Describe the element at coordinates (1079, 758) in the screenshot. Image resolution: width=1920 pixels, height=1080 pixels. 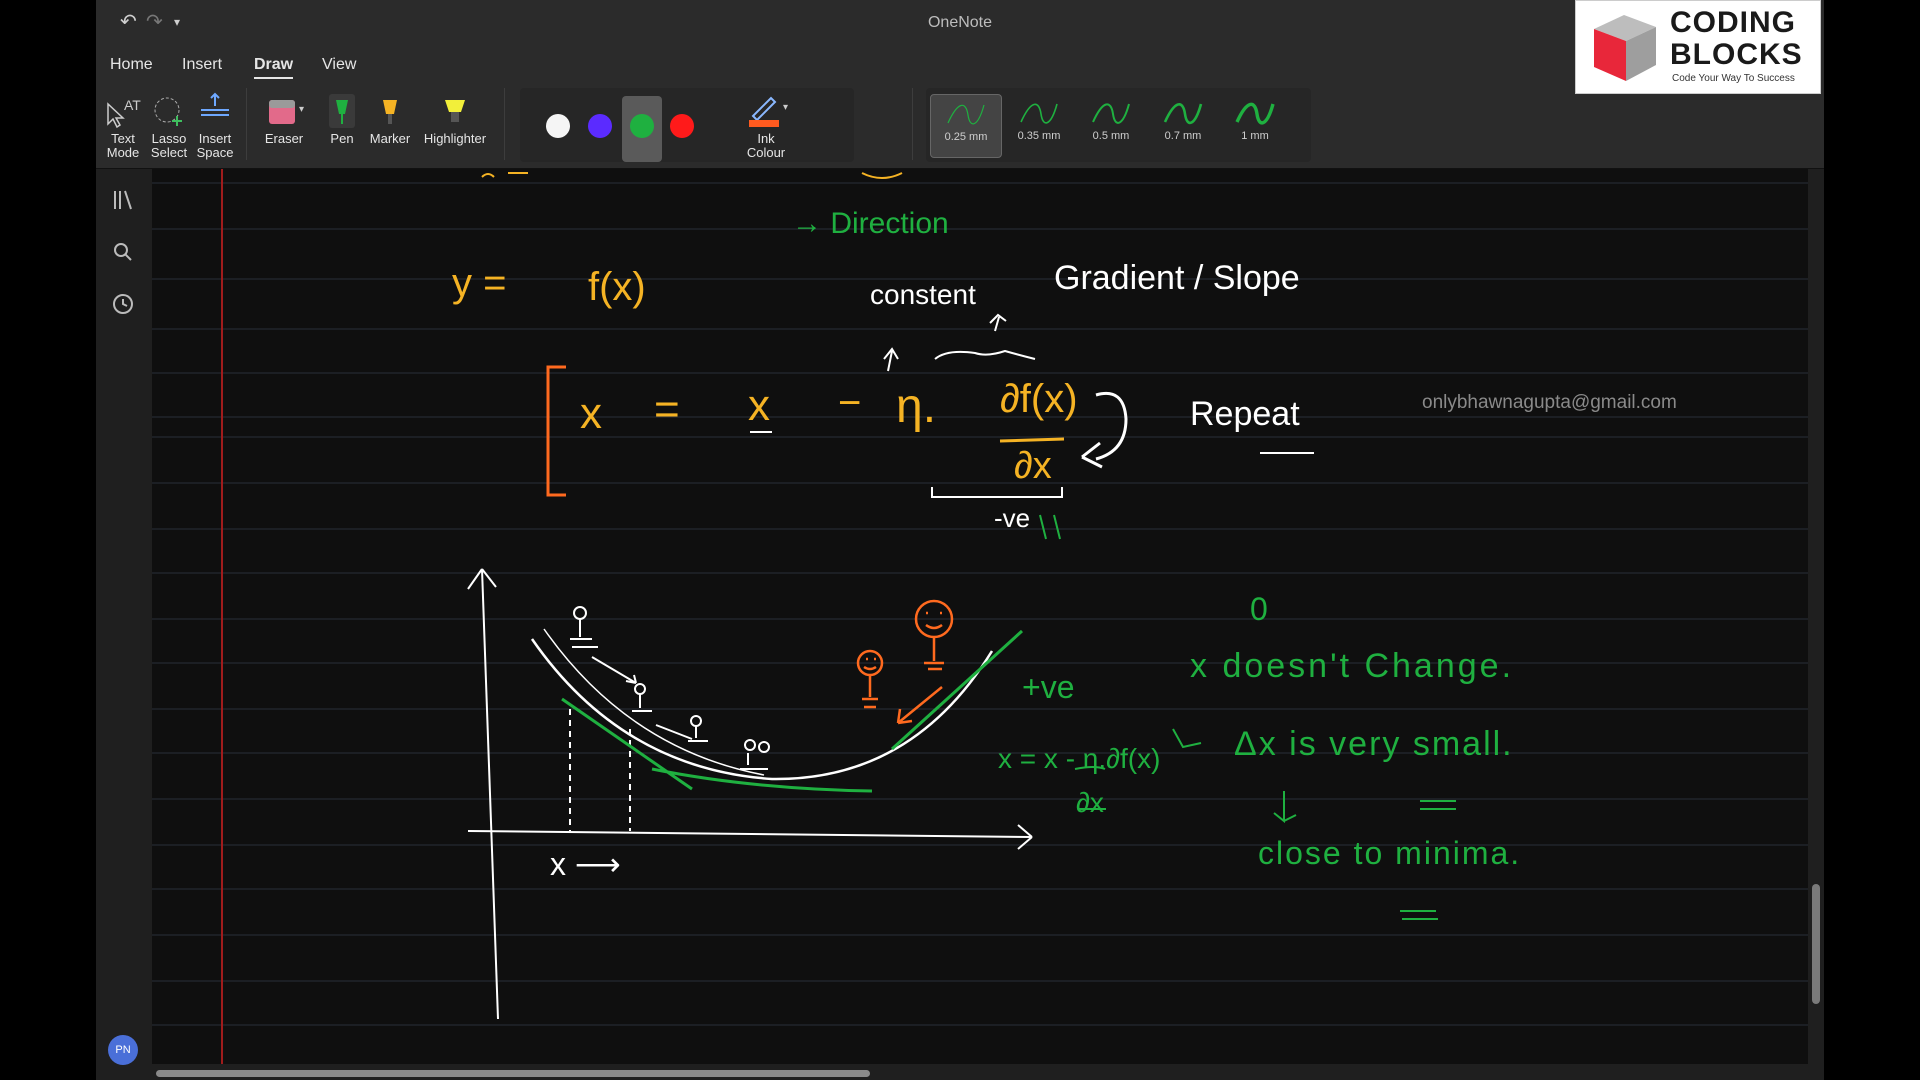
I see `green-update-equation: x = x - η.∂f(x)` at that location.